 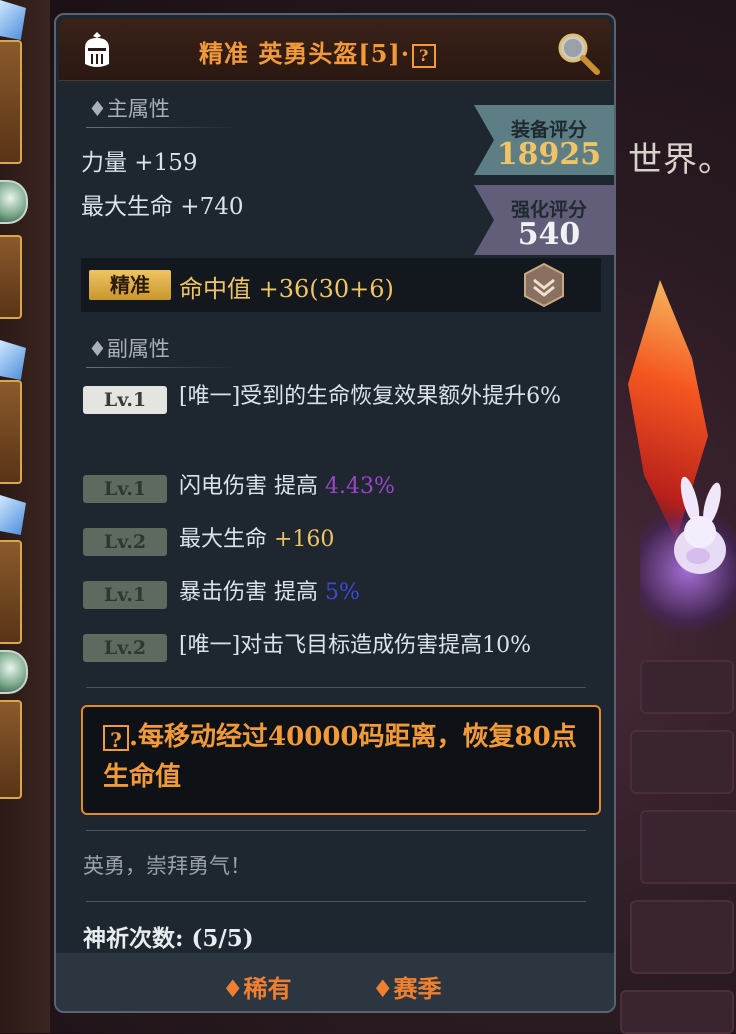 I want to click on special-effect-text: ? .每移动经过40000码距离，恢复80点生命值, so click(x=340, y=757).